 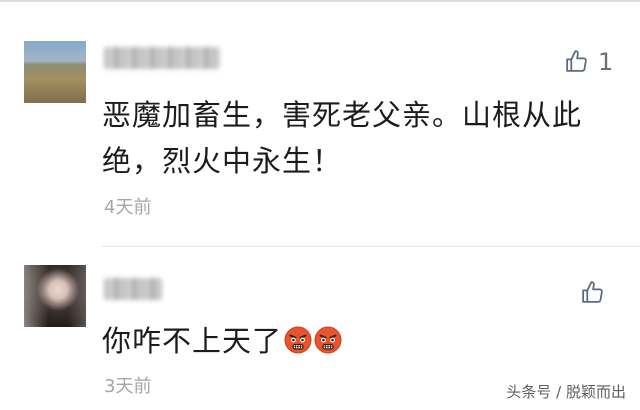 I want to click on comment-text: 恶魔加畜生，害死老父亲。山根从此绝，烈火中永生！, so click(x=342, y=138).